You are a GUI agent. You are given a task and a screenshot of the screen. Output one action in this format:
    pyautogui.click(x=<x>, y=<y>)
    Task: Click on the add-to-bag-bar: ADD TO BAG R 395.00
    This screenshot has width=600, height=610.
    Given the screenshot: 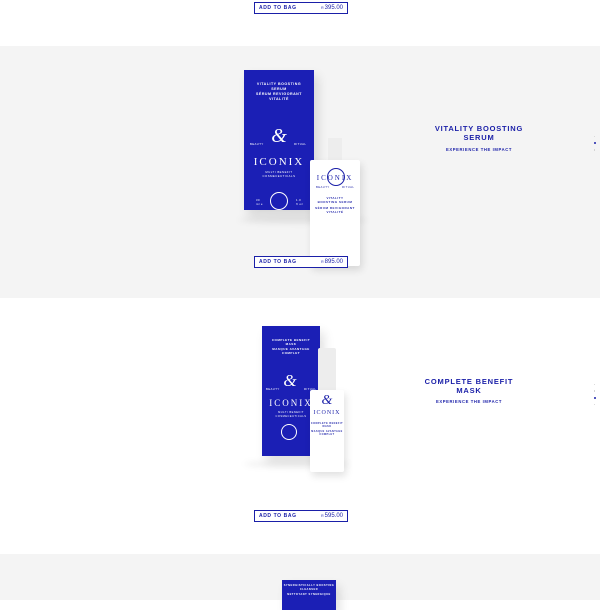 What is the action you would take?
    pyautogui.click(x=301, y=8)
    